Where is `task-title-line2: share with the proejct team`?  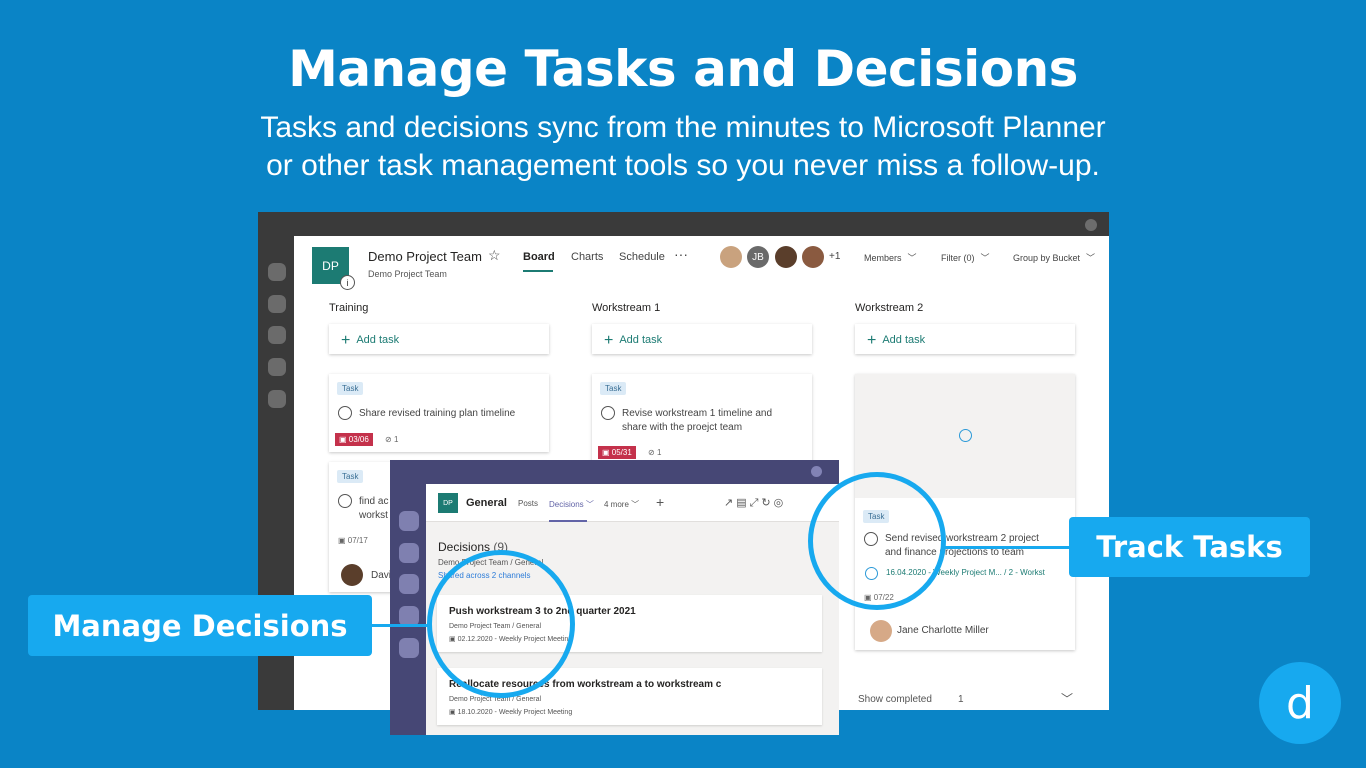 task-title-line2: share with the proejct team is located at coordinates (682, 427).